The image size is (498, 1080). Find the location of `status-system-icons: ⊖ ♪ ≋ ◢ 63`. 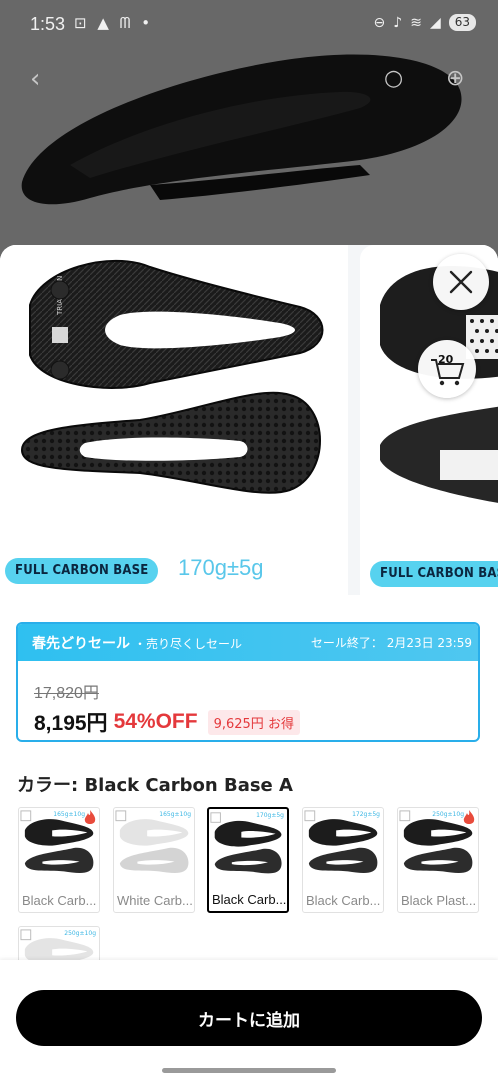

status-system-icons: ⊖ ♪ ≋ ◢ 63 is located at coordinates (425, 22).